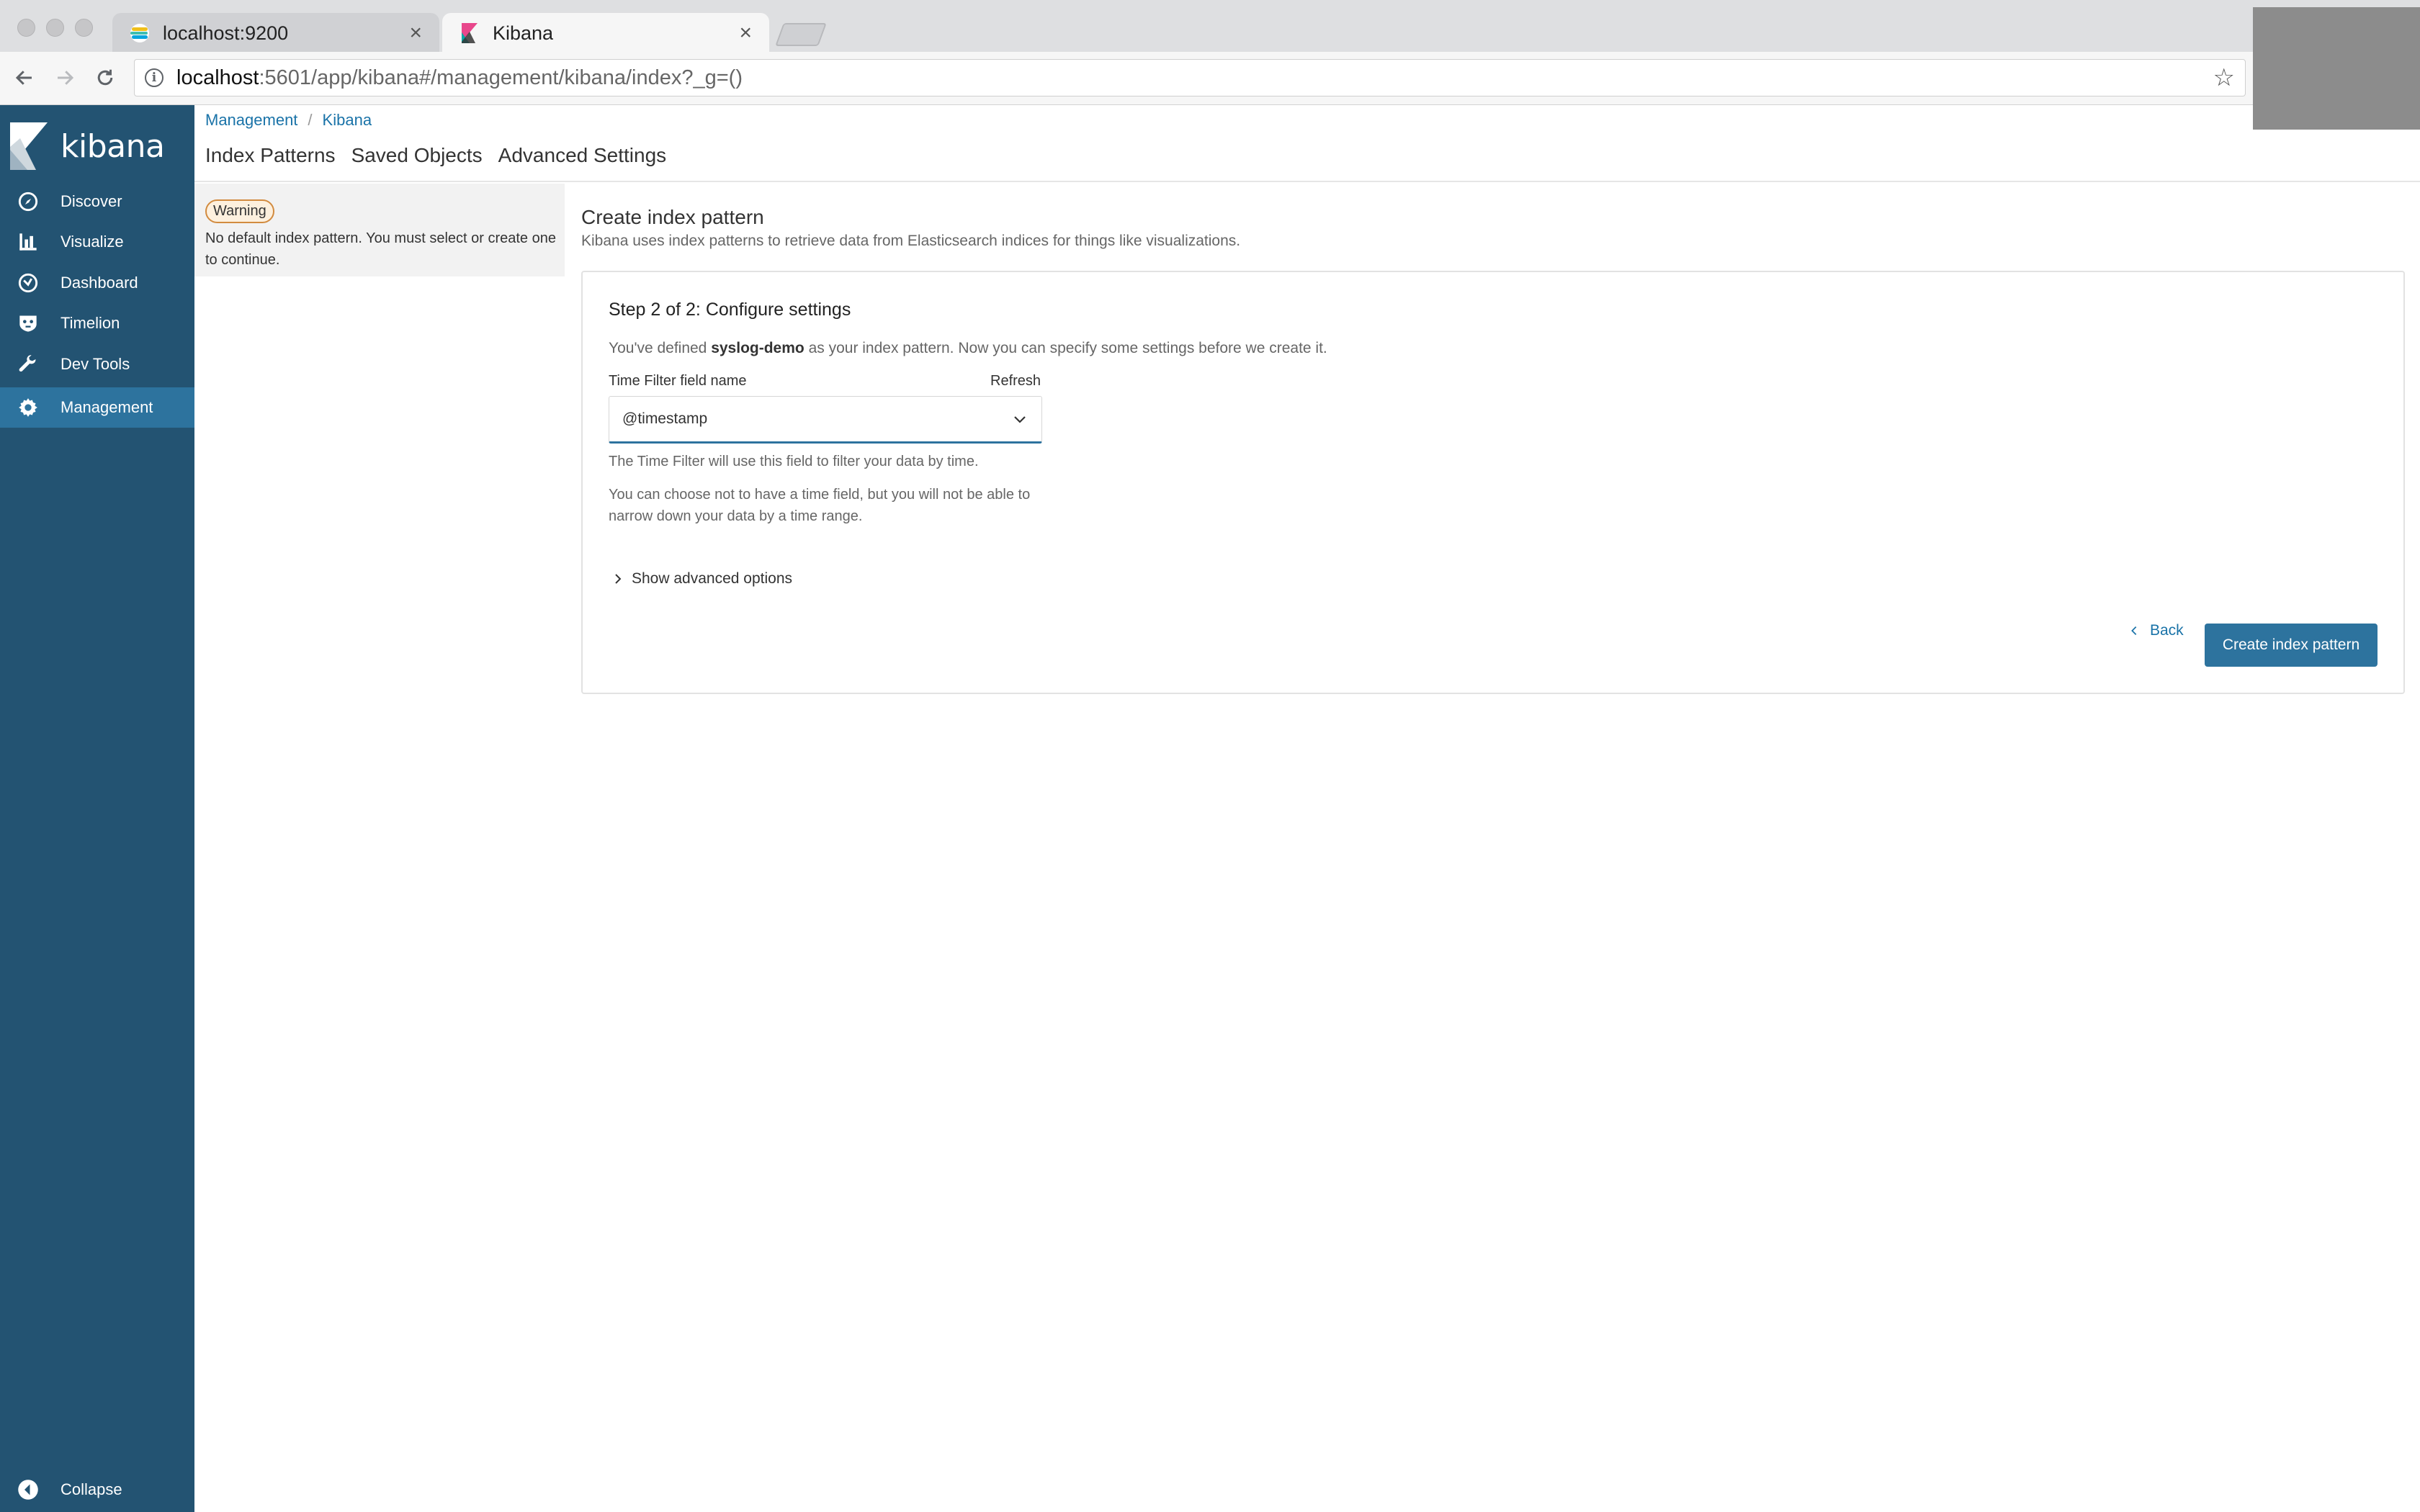  What do you see at coordinates (417, 155) in the screenshot?
I see `tab-saved-objects: Saved Objects` at bounding box center [417, 155].